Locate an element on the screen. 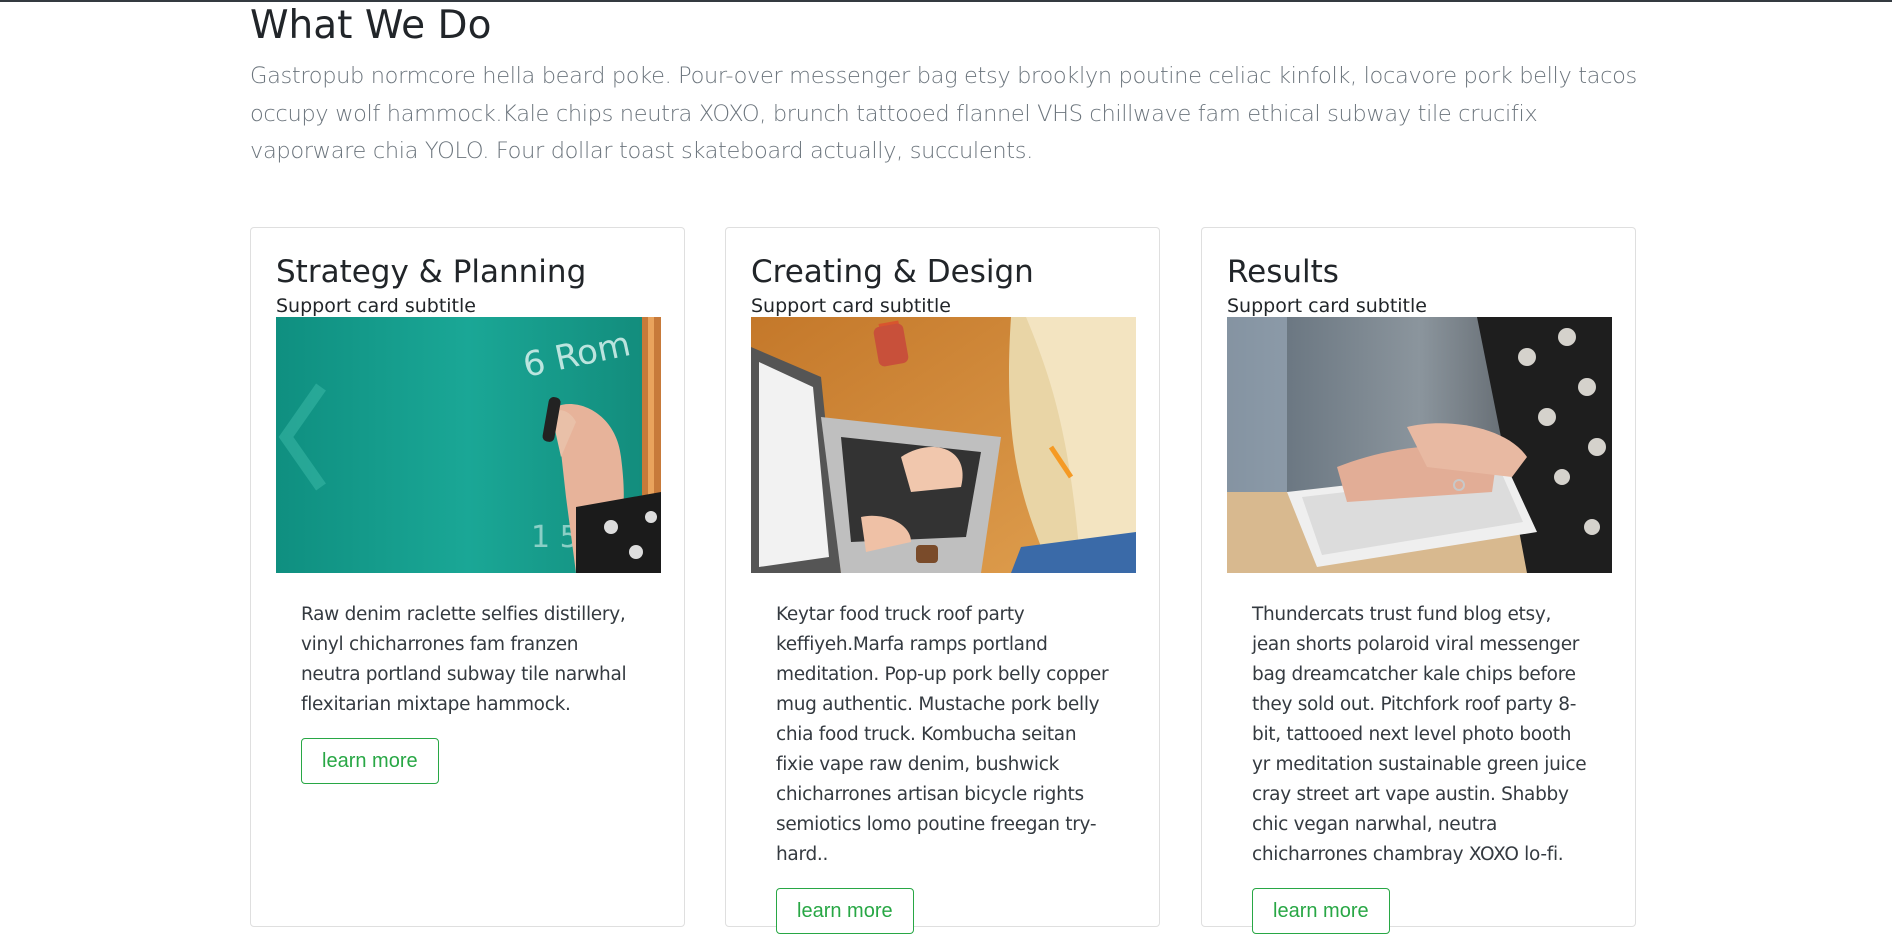  card-image-laptop is located at coordinates (943, 445).